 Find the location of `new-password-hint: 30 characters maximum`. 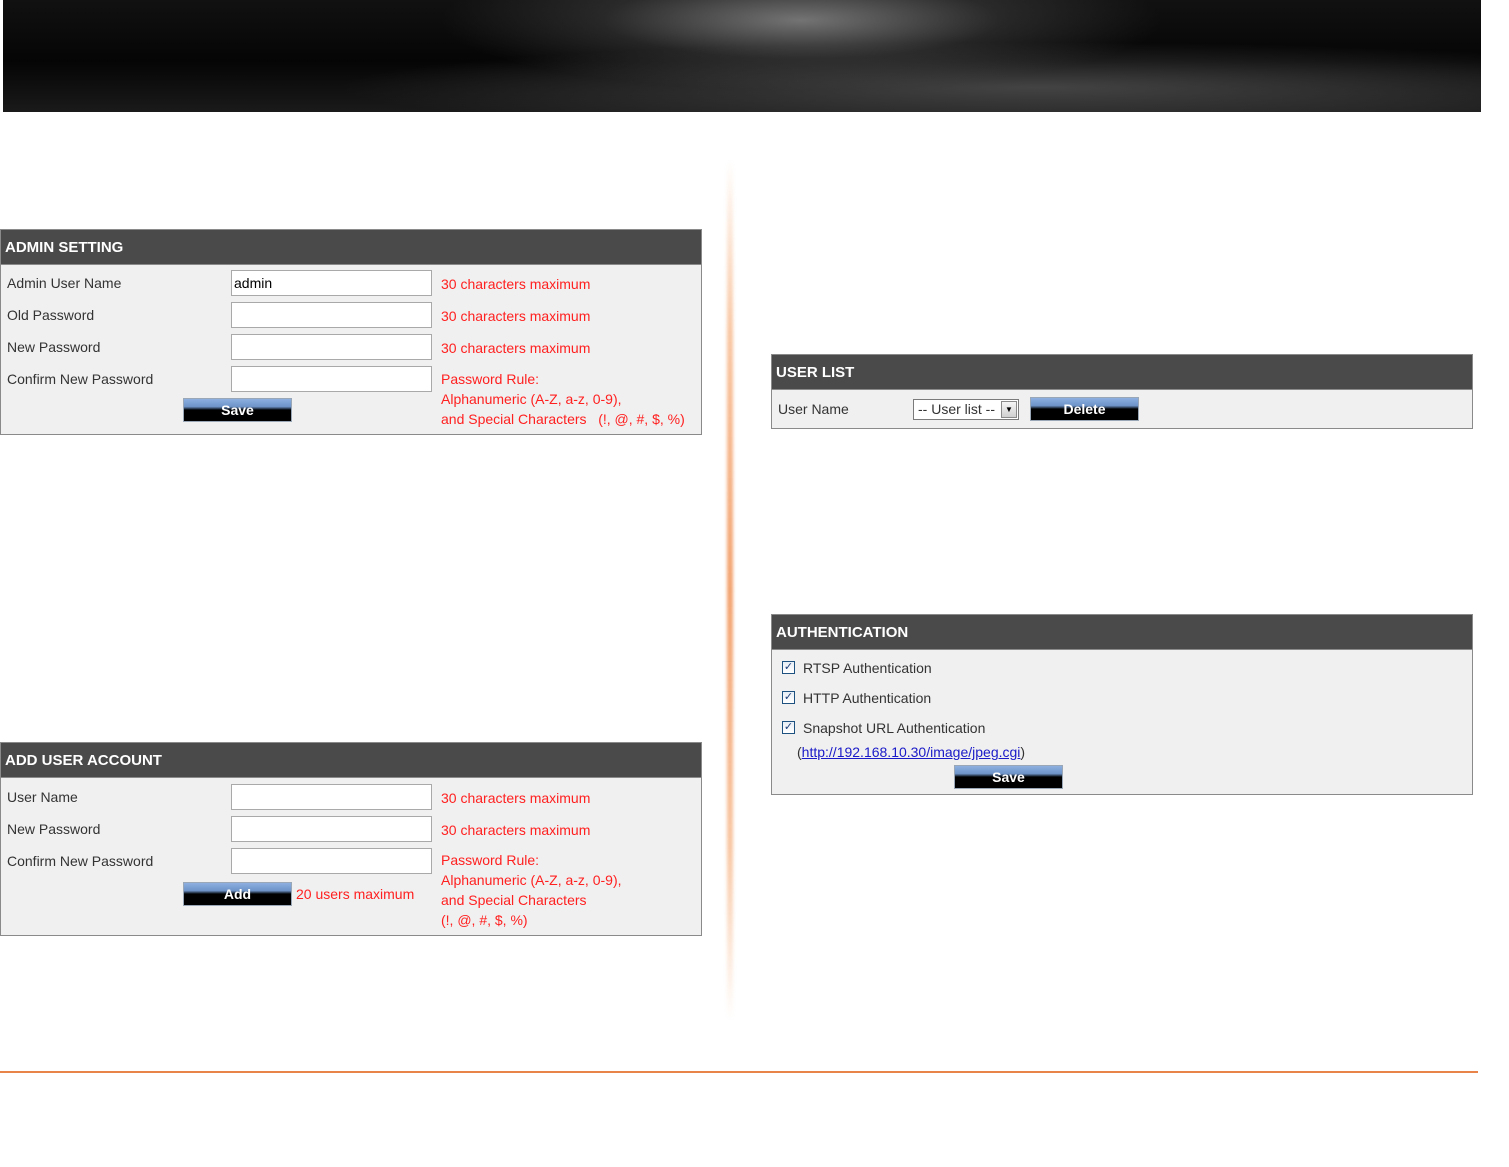

new-password-hint: 30 characters maximum is located at coordinates (516, 348).